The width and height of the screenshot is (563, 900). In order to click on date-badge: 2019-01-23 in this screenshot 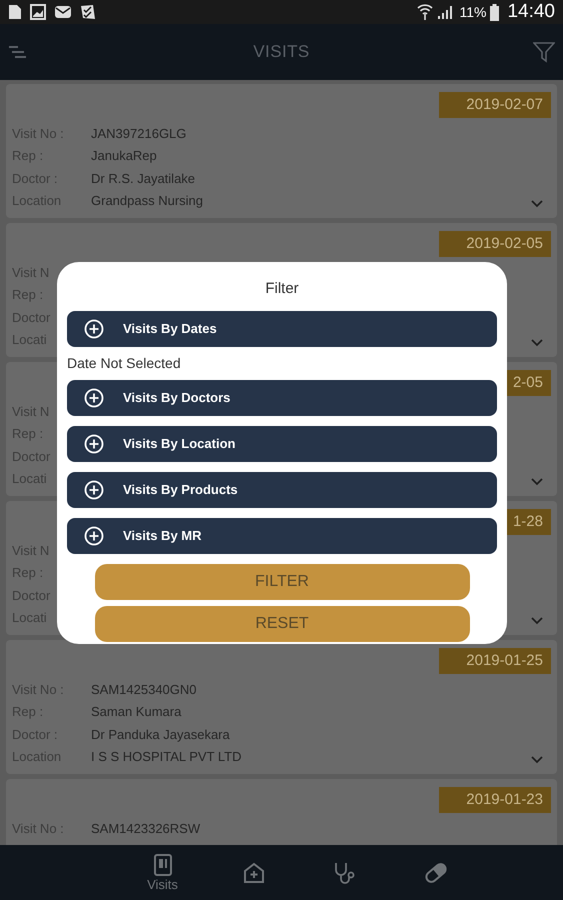, I will do `click(495, 800)`.